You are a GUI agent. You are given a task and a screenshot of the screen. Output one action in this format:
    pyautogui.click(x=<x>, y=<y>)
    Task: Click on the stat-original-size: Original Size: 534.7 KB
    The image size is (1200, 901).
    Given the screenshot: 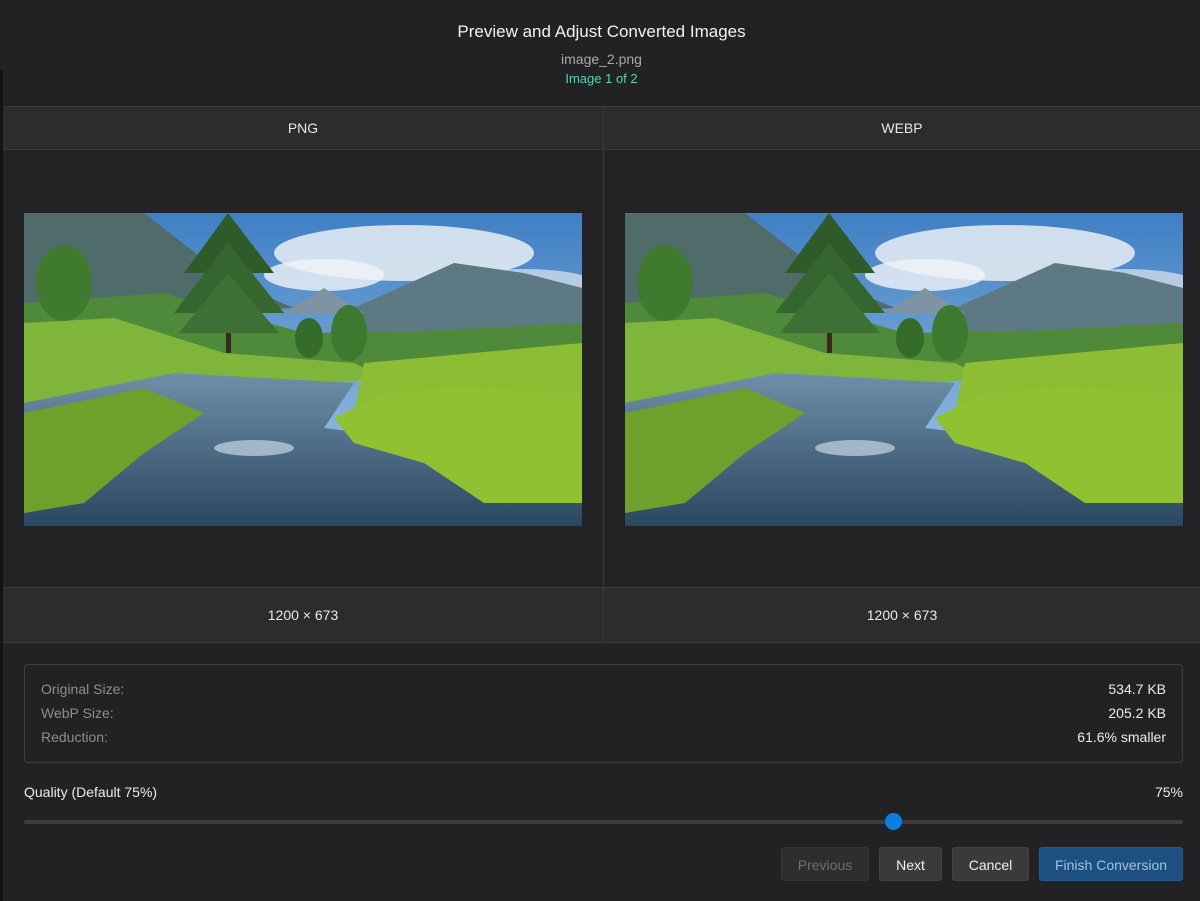 What is the action you would take?
    pyautogui.click(x=603, y=691)
    